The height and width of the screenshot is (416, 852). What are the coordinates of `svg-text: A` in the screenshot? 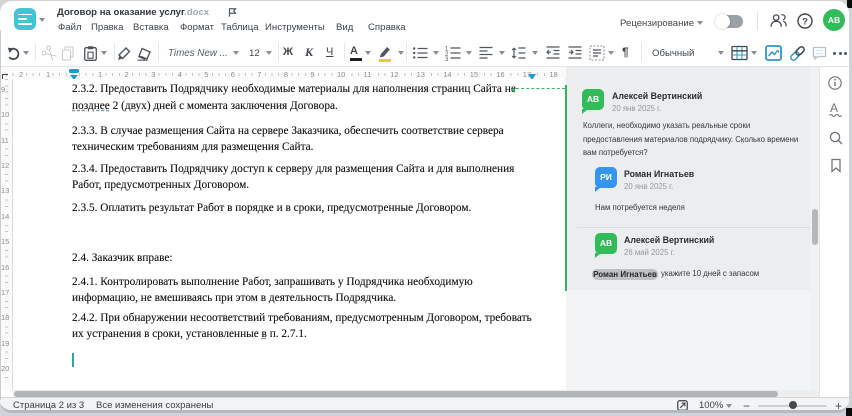 It's located at (834, 108).